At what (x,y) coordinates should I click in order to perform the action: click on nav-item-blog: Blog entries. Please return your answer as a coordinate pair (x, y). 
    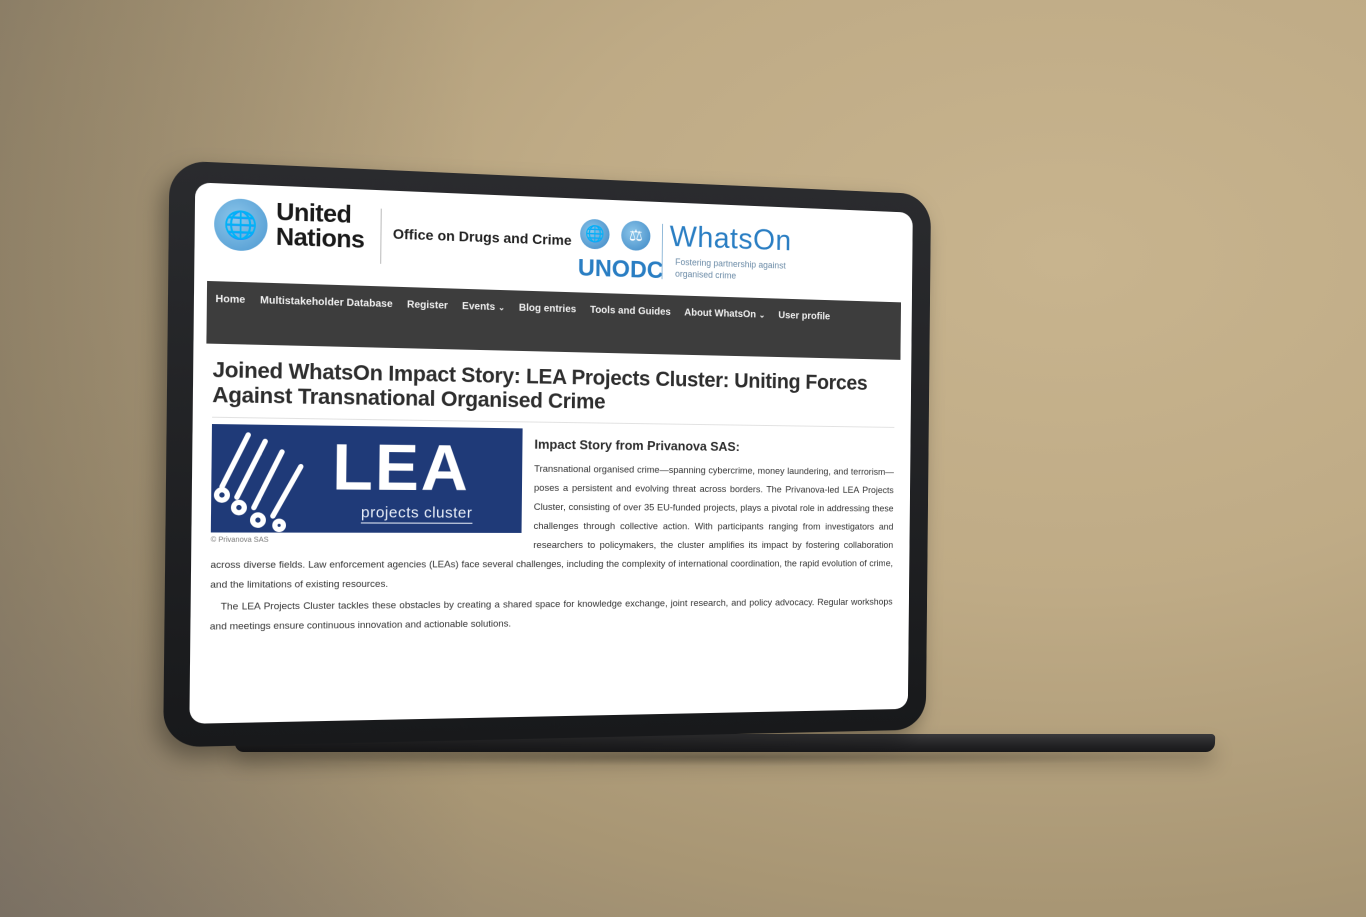
    Looking at the image, I should click on (548, 310).